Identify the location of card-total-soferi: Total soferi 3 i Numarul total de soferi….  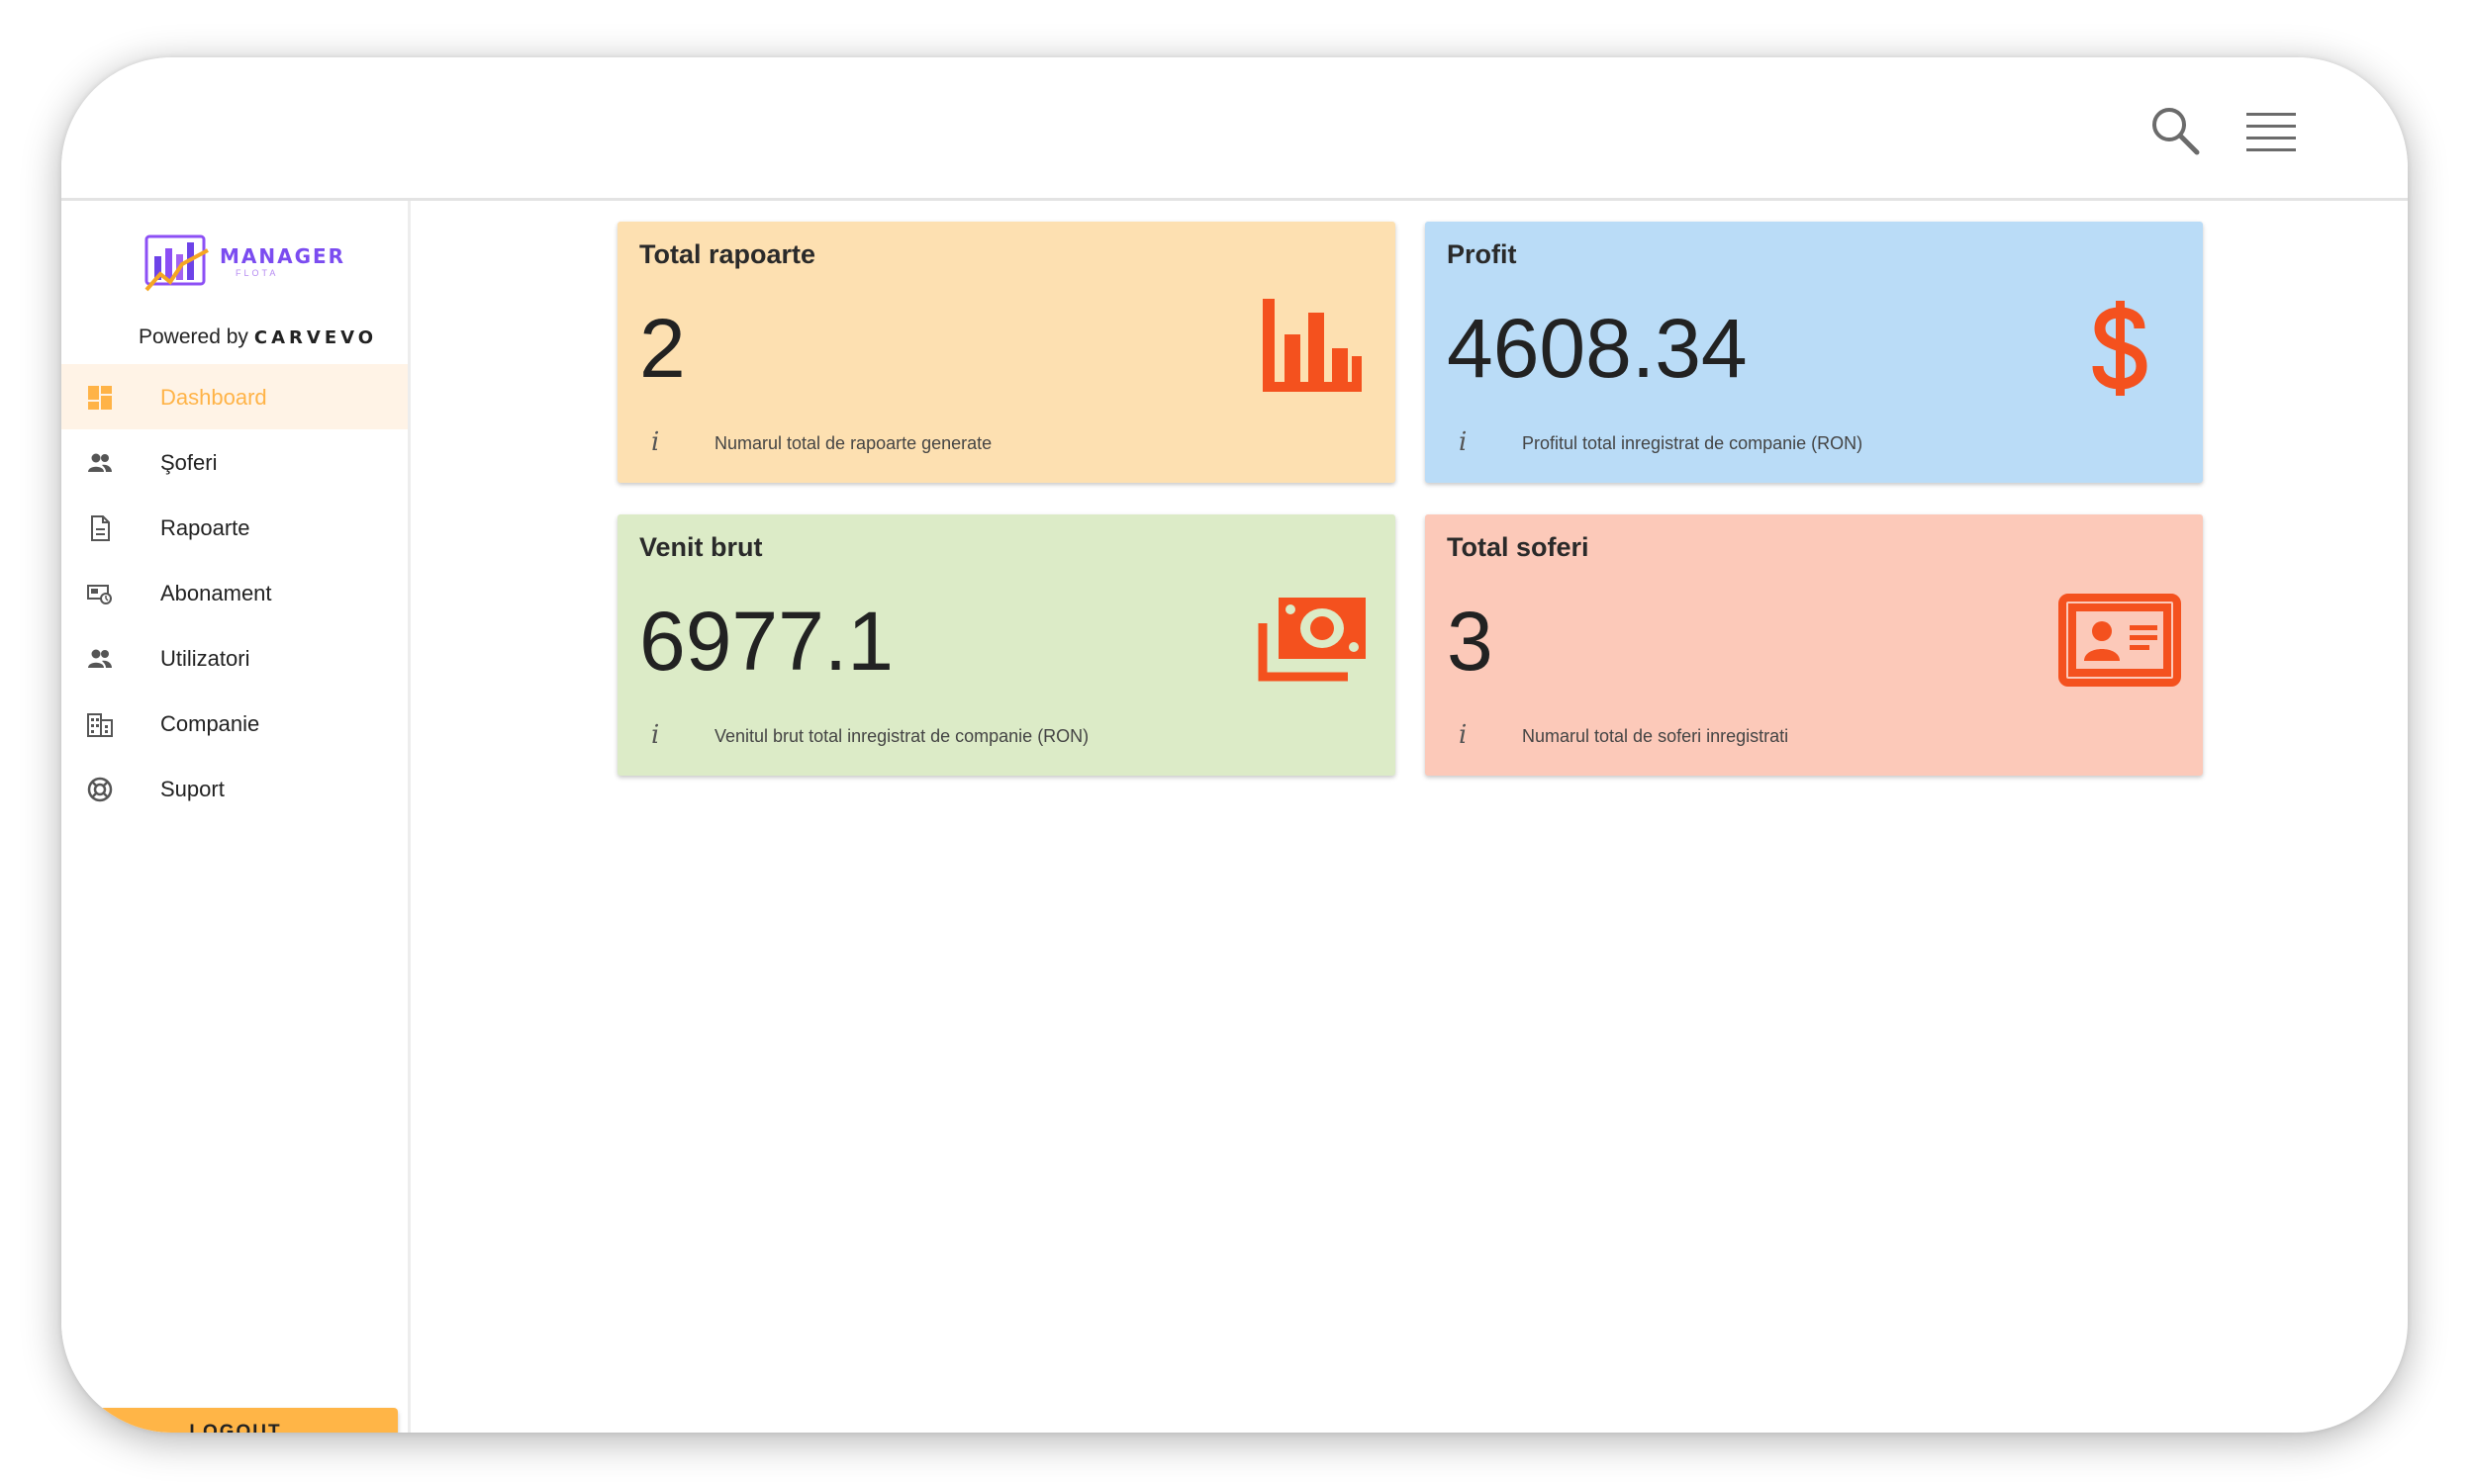
(1814, 645).